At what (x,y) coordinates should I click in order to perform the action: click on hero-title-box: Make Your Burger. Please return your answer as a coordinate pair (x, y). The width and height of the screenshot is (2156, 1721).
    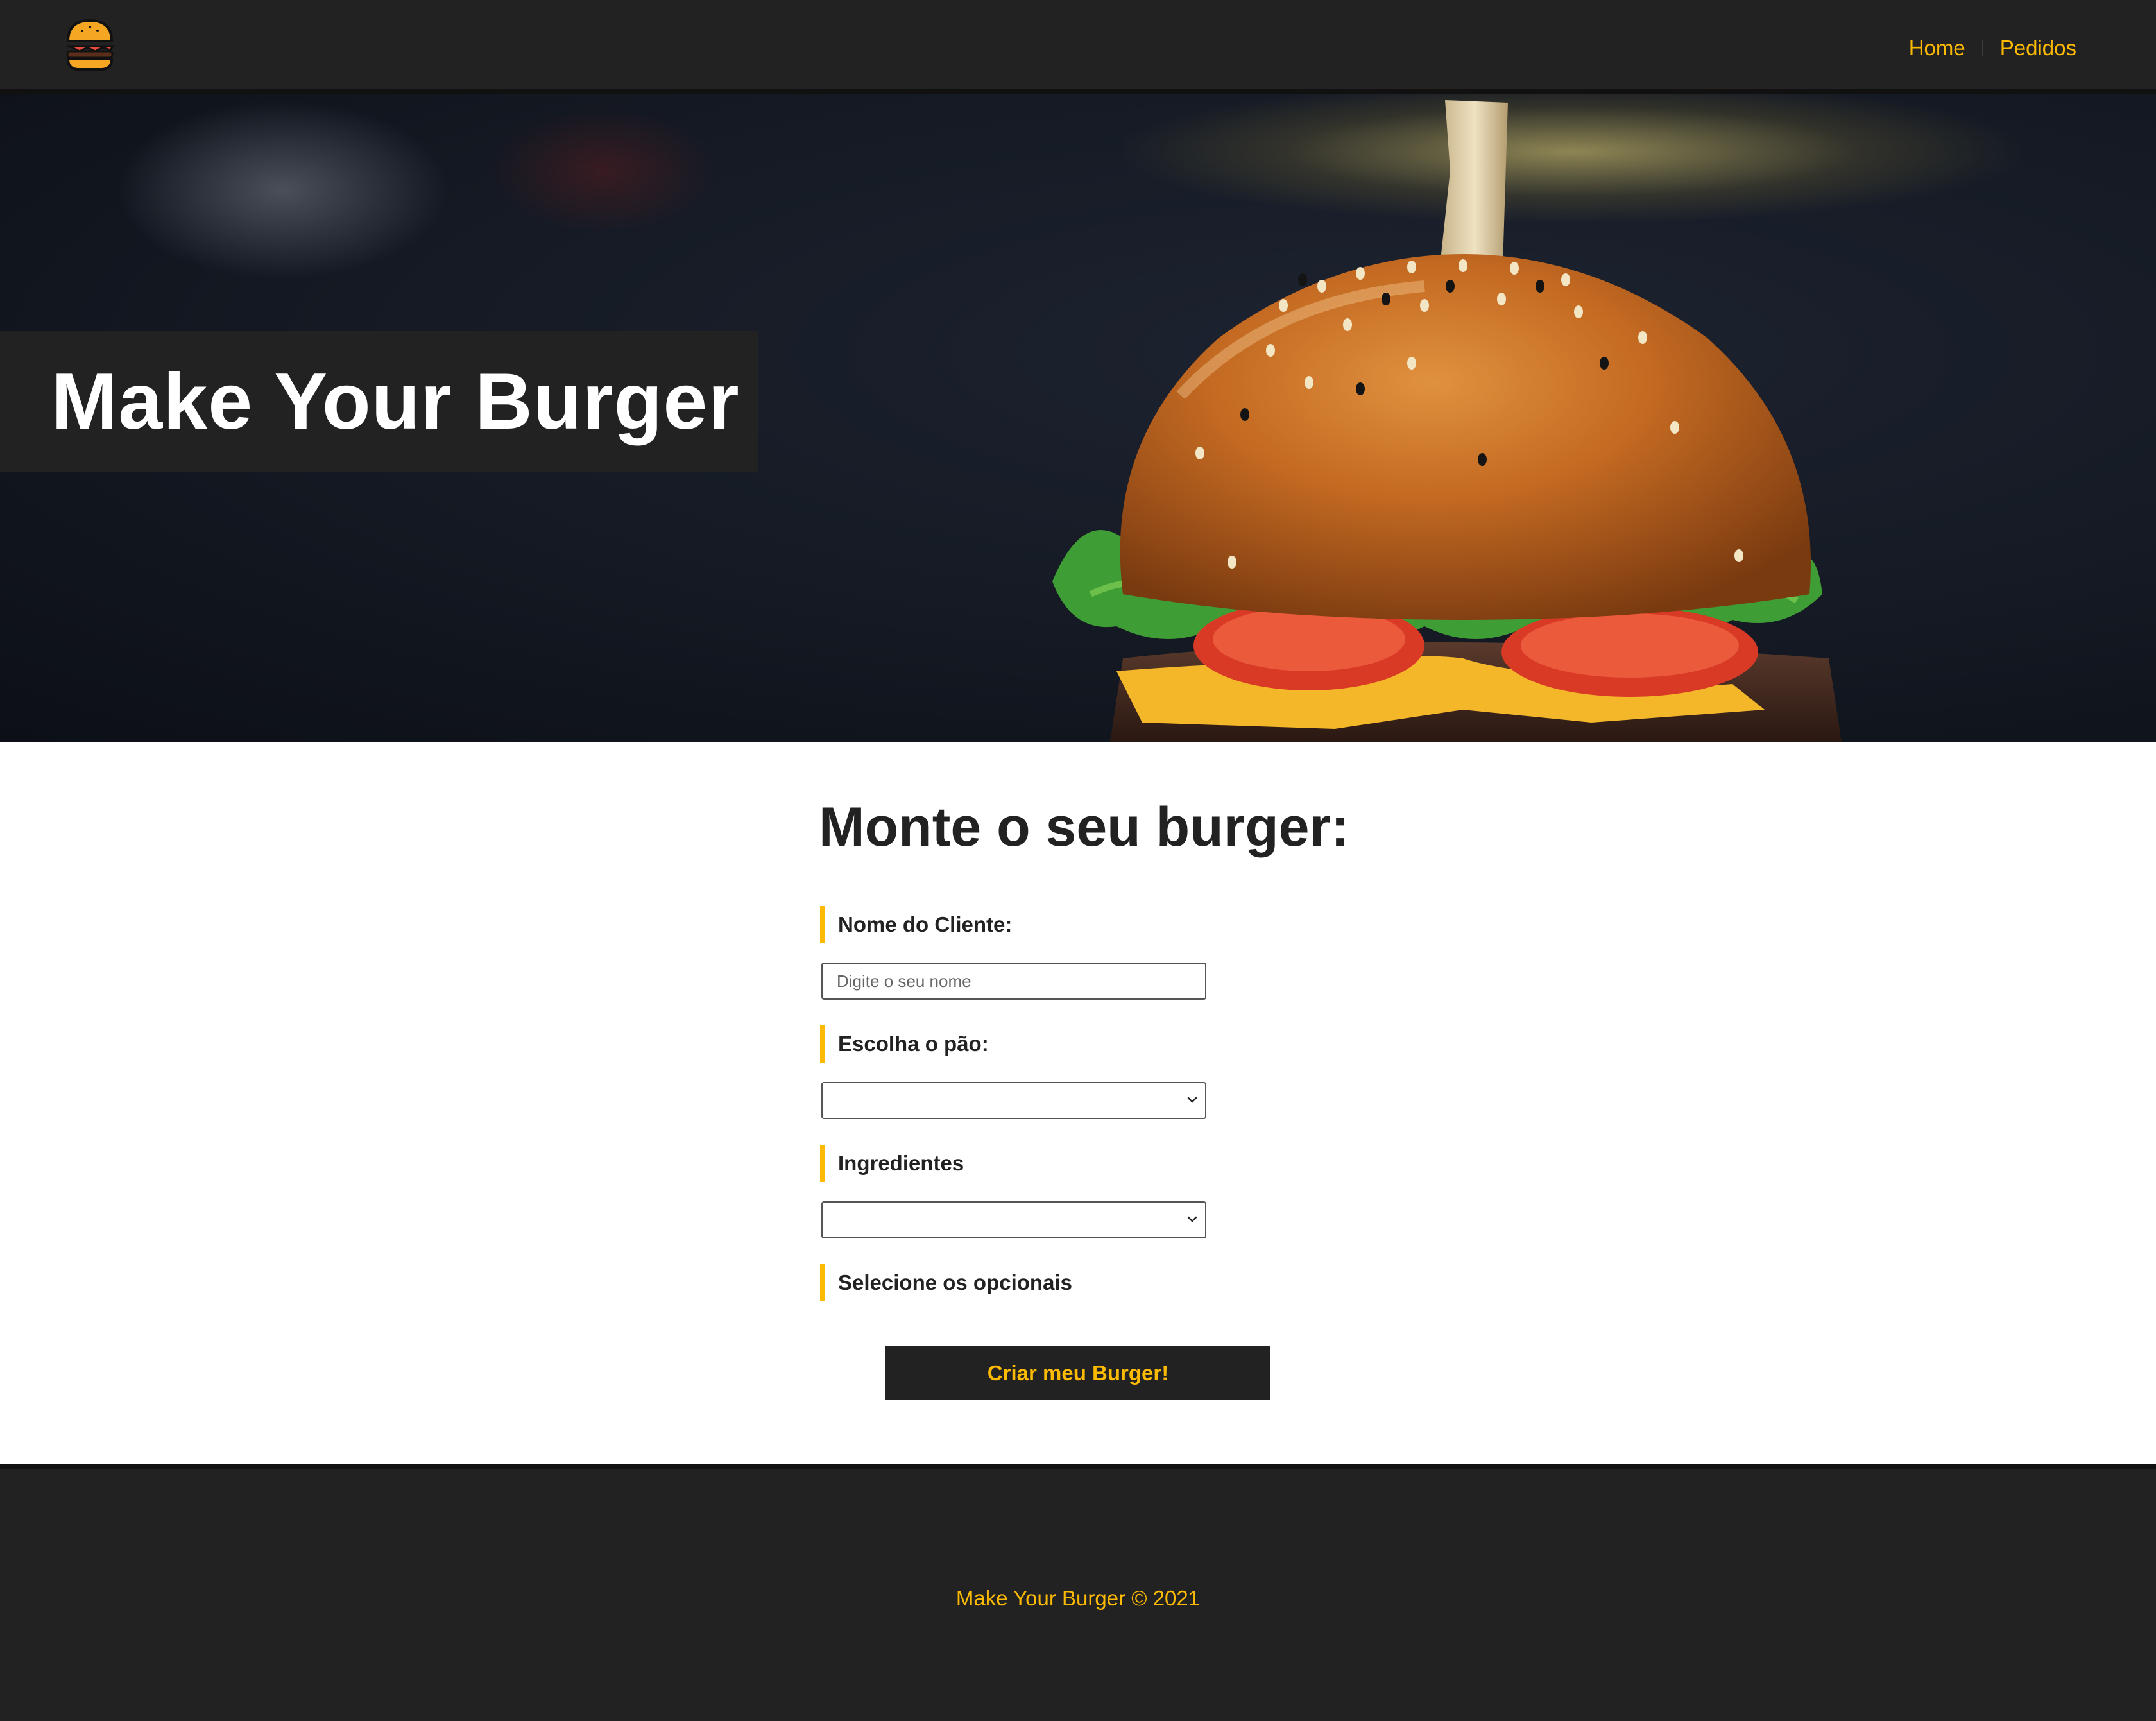
    Looking at the image, I should click on (379, 401).